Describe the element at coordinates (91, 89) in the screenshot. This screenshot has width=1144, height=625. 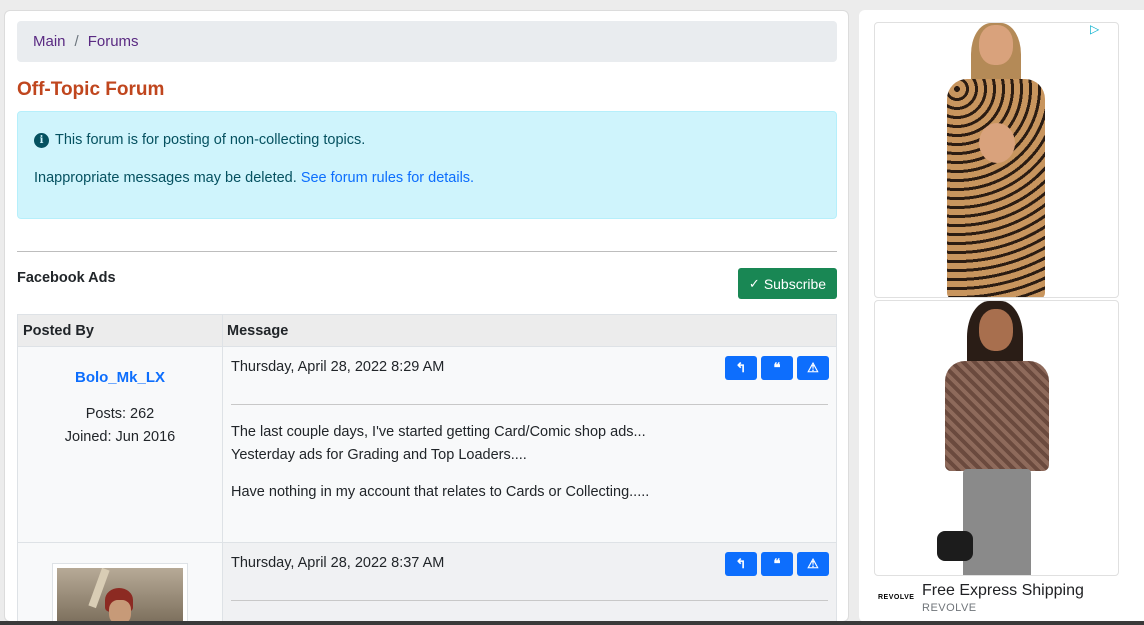
I see `page-title: Off-Topic Forum` at that location.